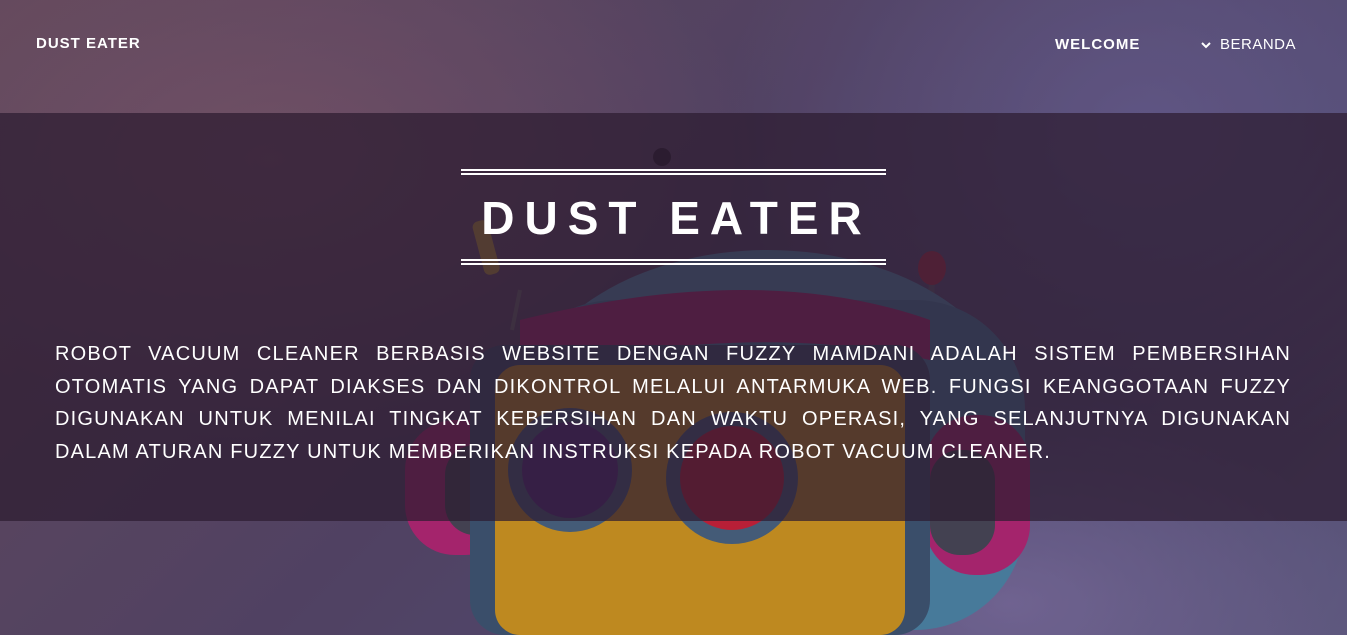  I want to click on nav-dropdown-label: BERANDA, so click(1258, 44).